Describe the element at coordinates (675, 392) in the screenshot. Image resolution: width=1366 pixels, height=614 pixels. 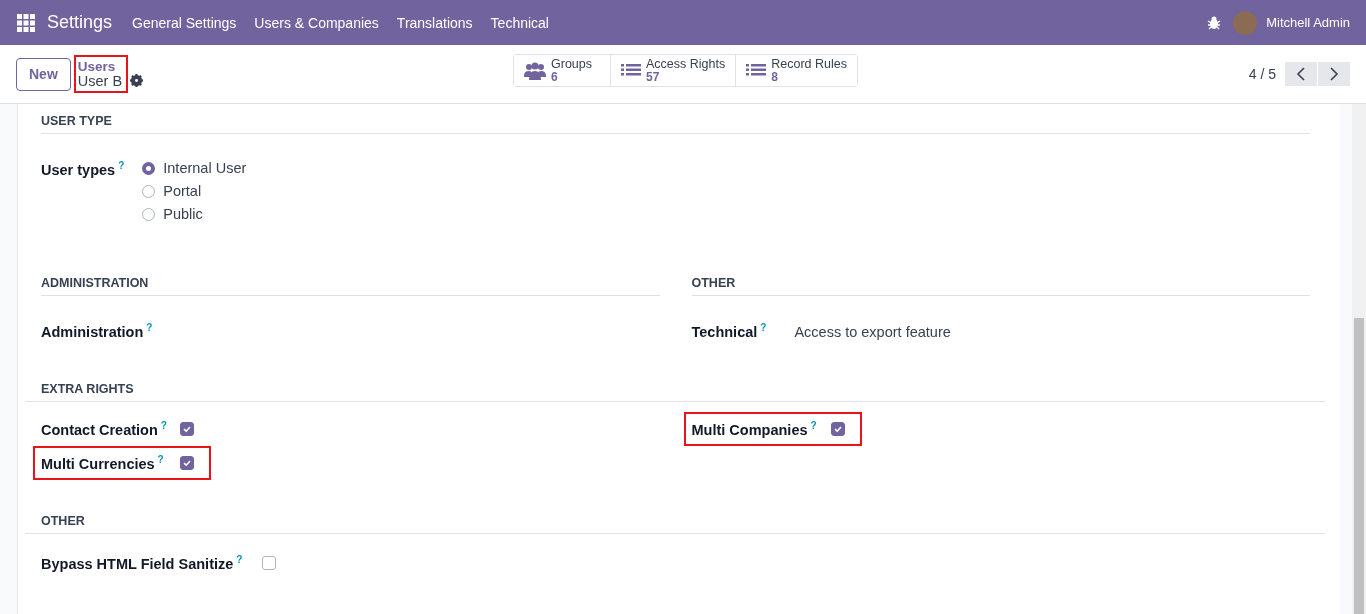
I see `section-heading: EXTRA RIGHTS` at that location.